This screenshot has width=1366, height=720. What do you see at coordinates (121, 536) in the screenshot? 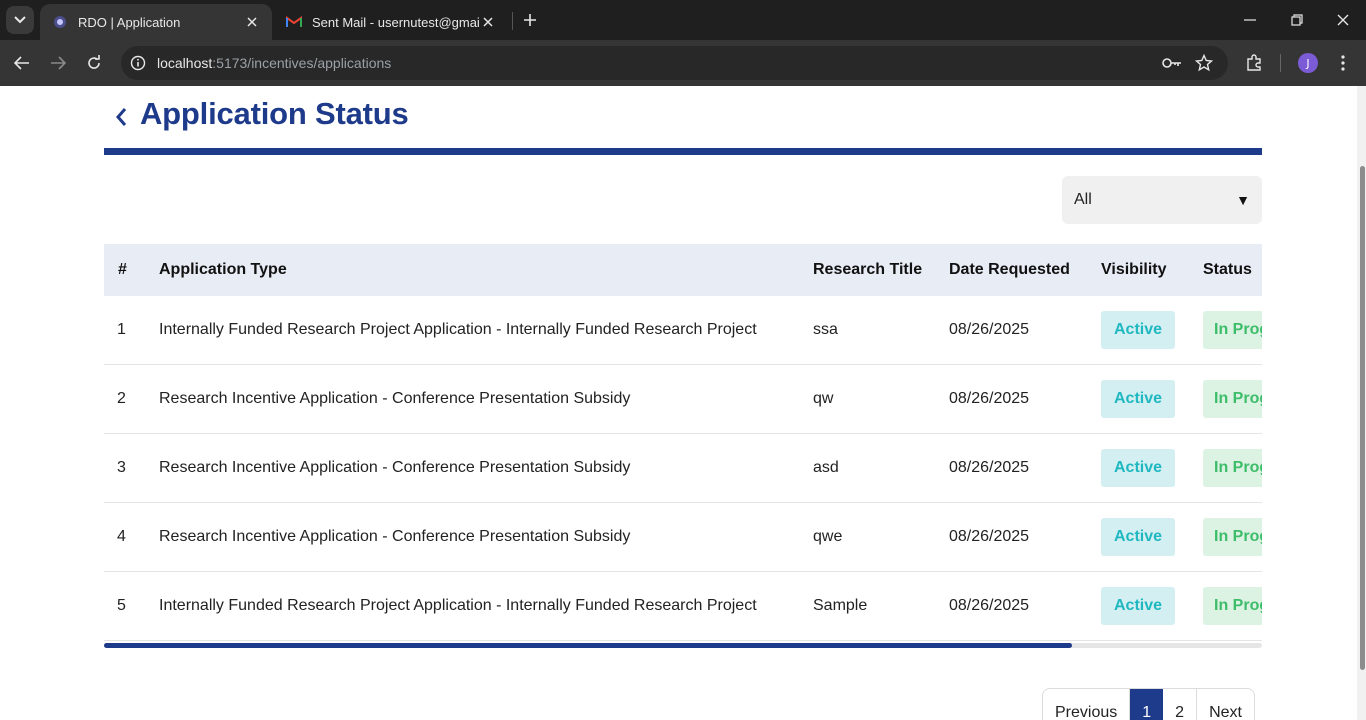
I see `row-number: 4` at bounding box center [121, 536].